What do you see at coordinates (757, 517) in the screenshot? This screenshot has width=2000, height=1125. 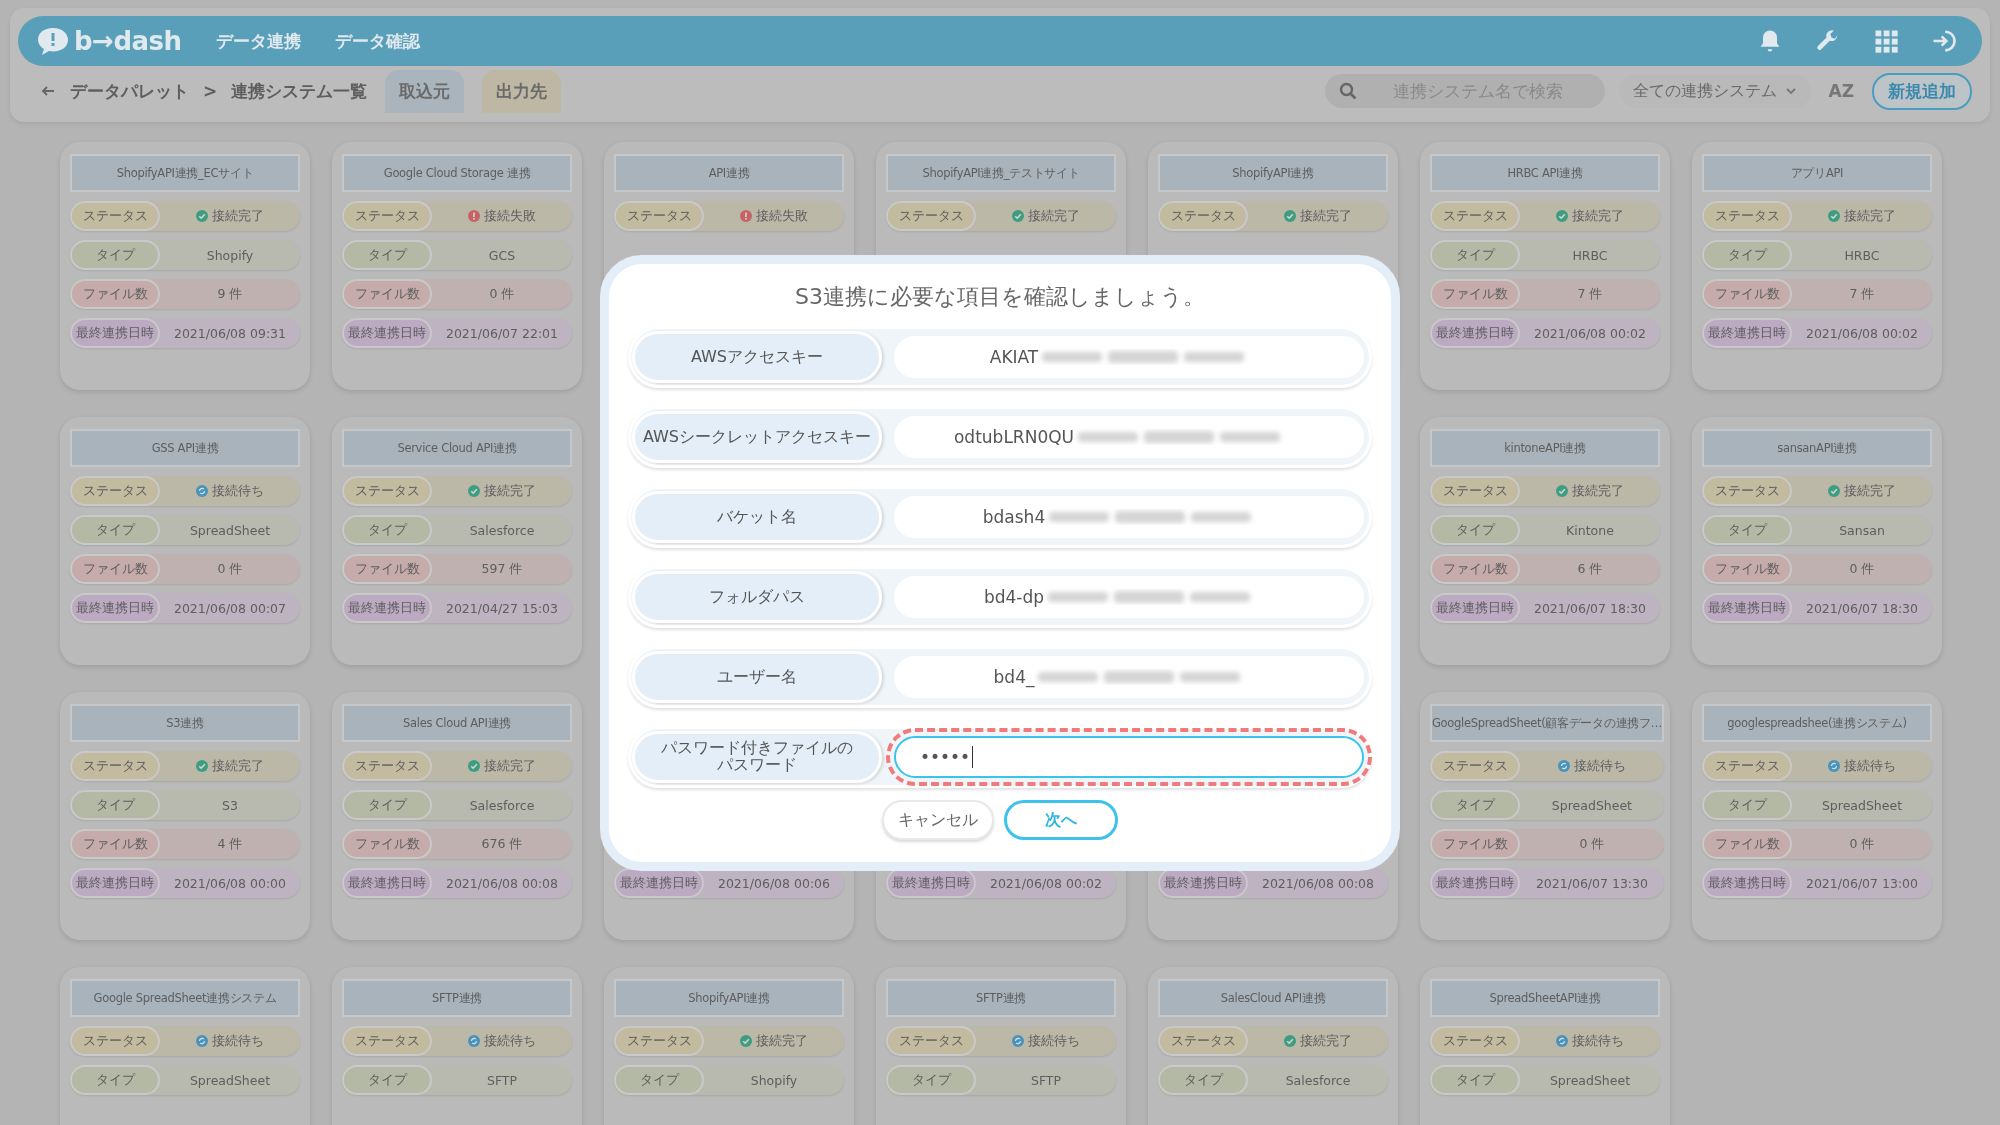 I see `field-label: バケット名` at bounding box center [757, 517].